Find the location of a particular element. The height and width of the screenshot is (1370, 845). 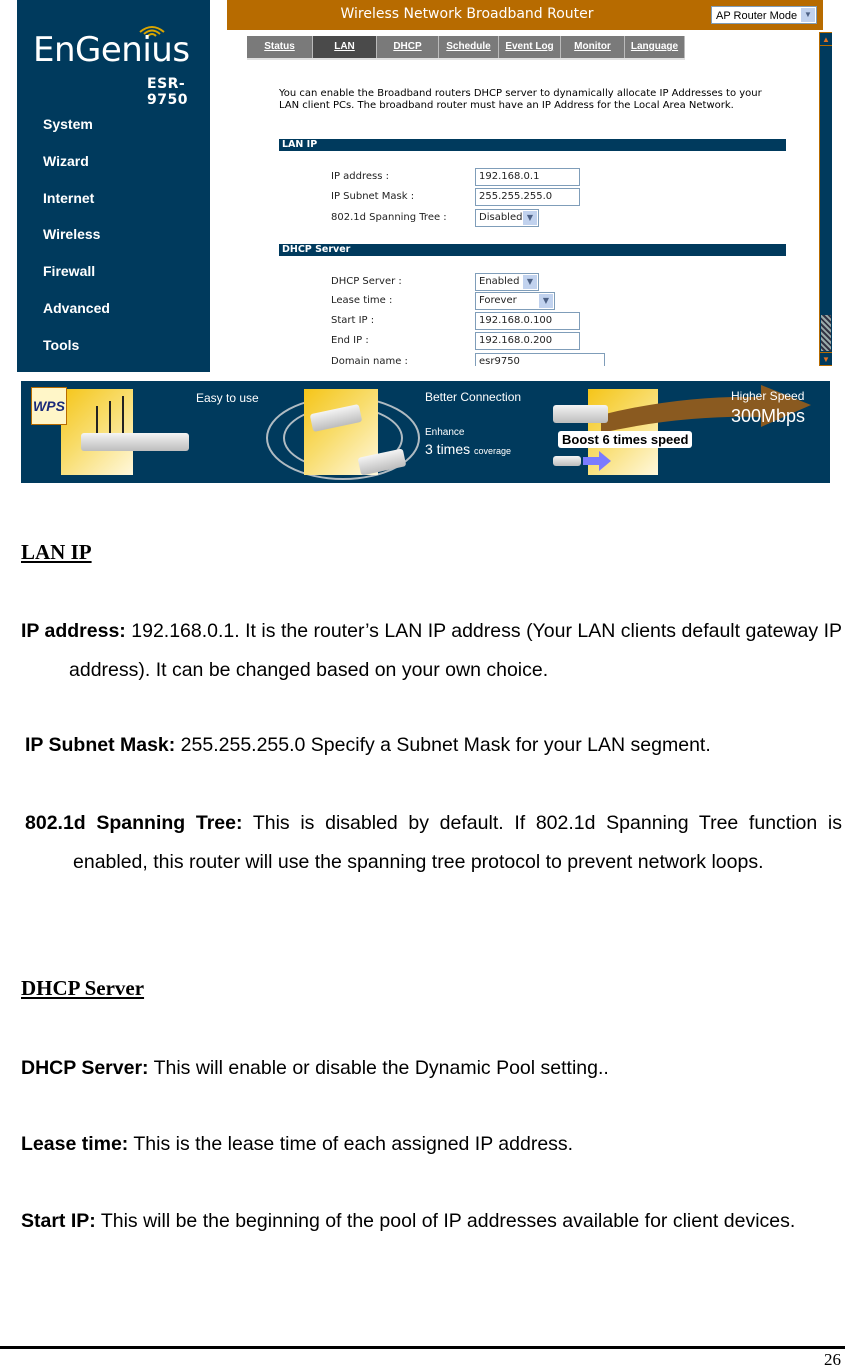

dhcp-server-value: Enabled is located at coordinates (499, 281).